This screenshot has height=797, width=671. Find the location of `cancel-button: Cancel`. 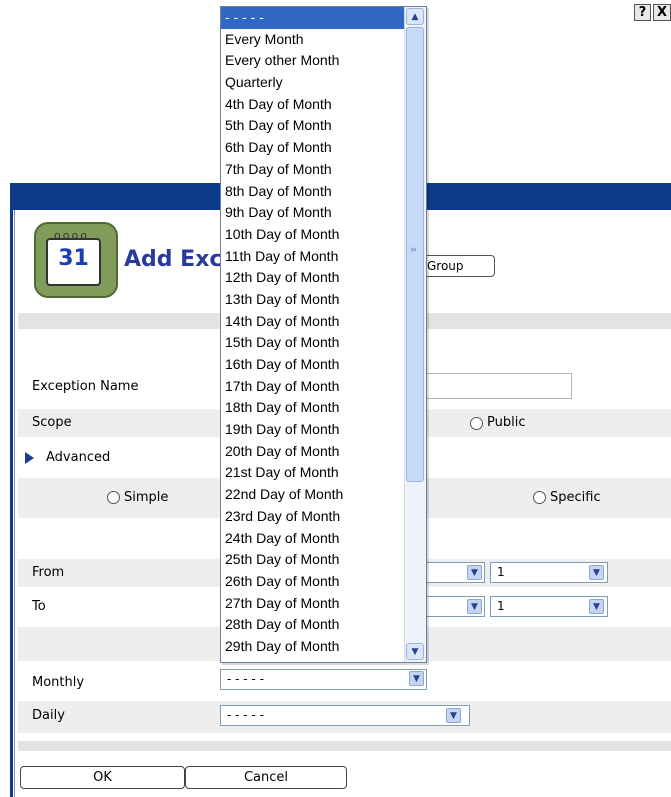

cancel-button: Cancel is located at coordinates (266, 777).